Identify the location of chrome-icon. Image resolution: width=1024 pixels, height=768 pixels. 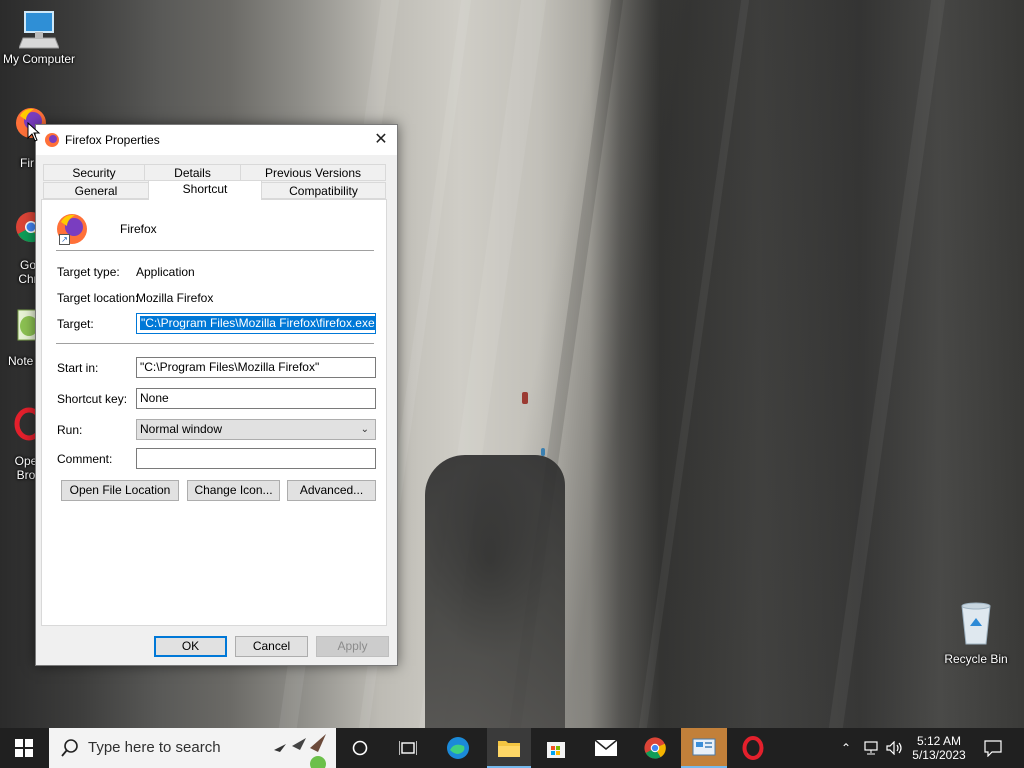
(655, 748).